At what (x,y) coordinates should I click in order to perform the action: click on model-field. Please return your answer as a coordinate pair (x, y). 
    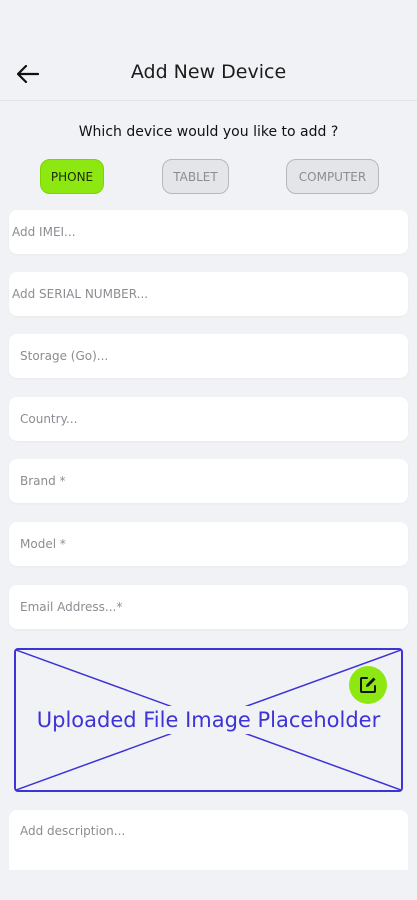
    Looking at the image, I should click on (208, 544).